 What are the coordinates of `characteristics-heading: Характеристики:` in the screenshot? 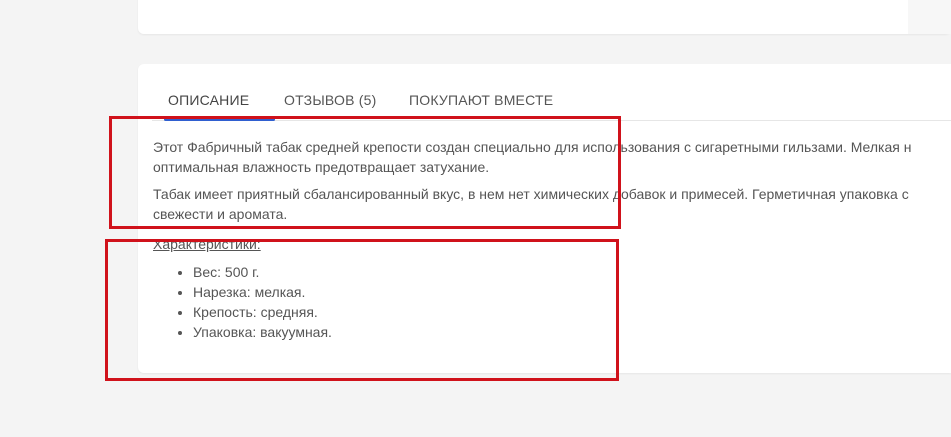 It's located at (207, 244).